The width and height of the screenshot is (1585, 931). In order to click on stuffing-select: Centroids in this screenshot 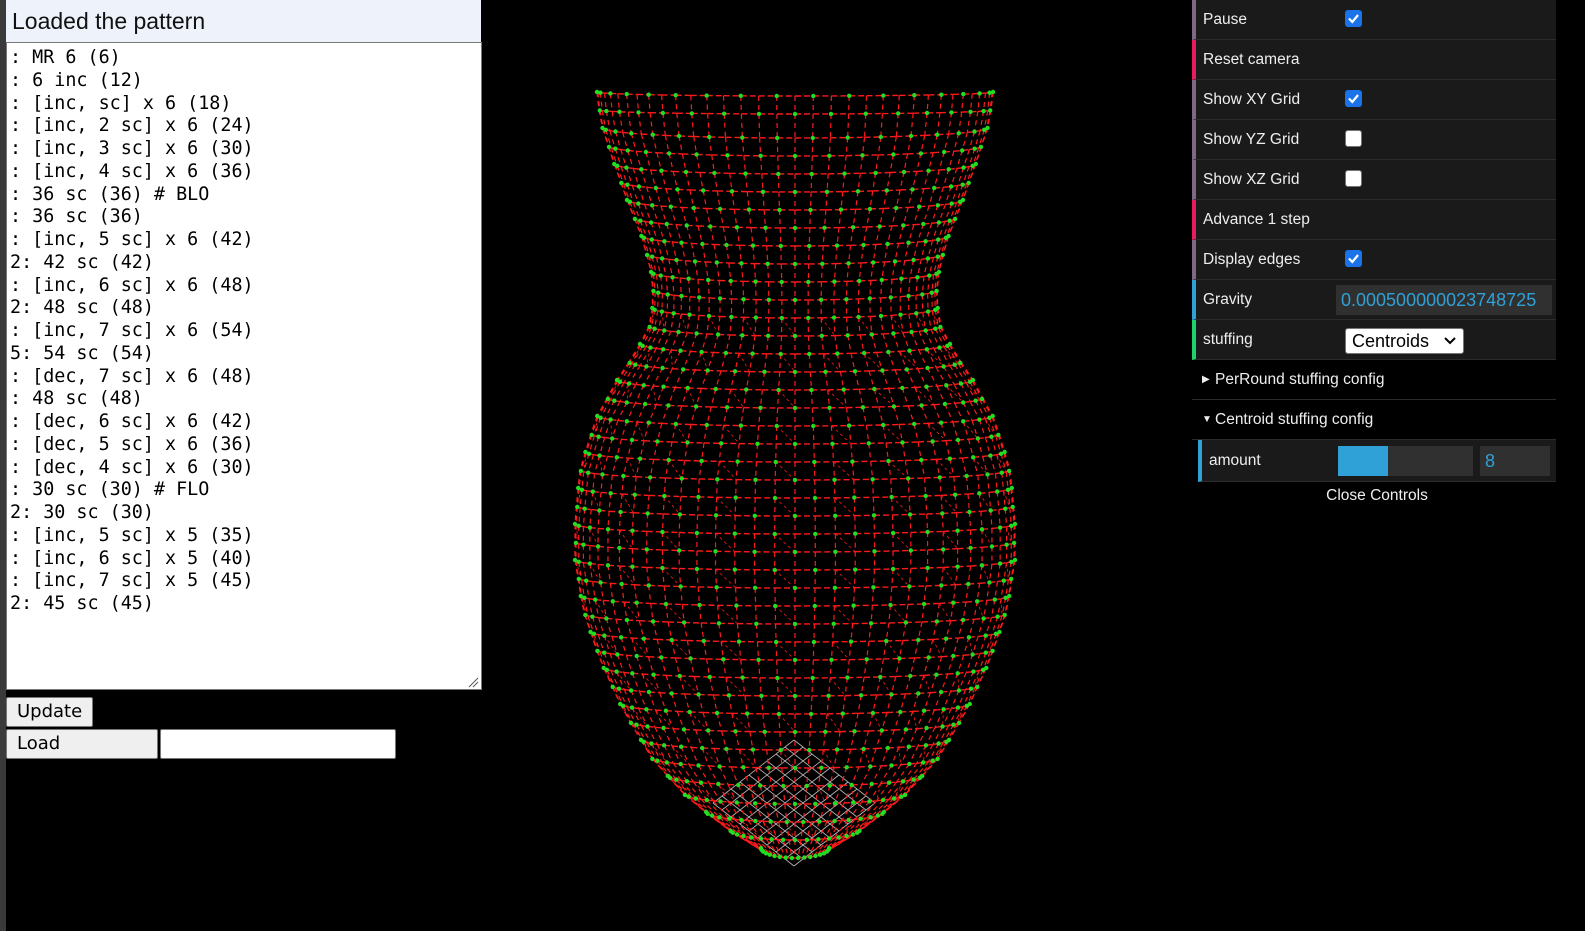, I will do `click(1404, 341)`.